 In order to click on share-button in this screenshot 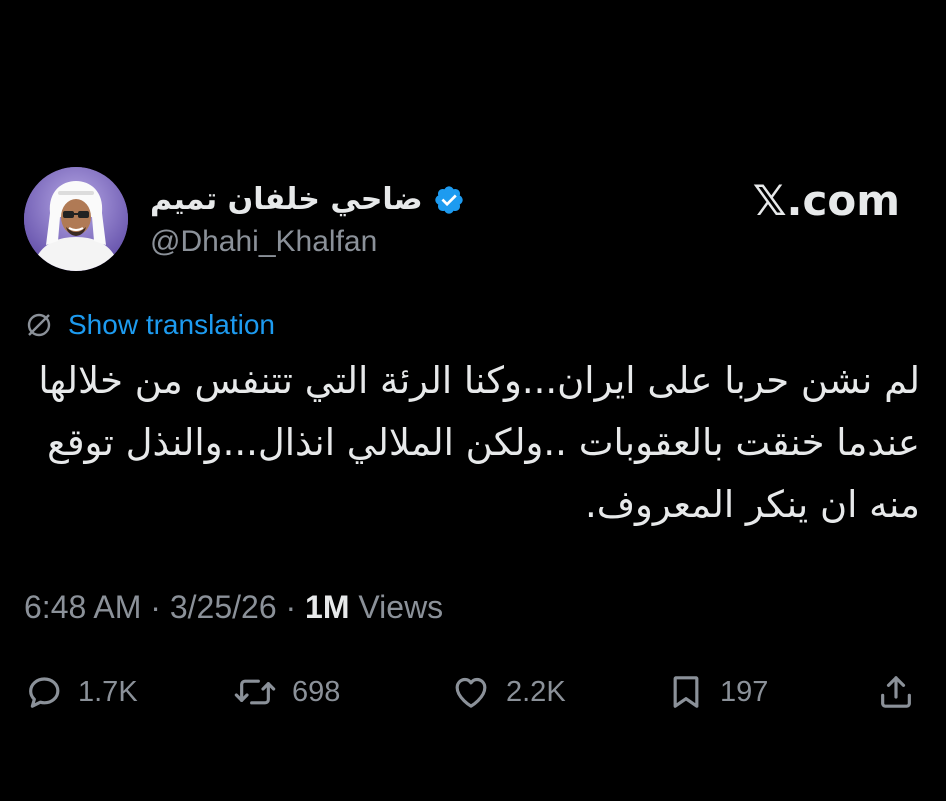, I will do `click(896, 692)`.